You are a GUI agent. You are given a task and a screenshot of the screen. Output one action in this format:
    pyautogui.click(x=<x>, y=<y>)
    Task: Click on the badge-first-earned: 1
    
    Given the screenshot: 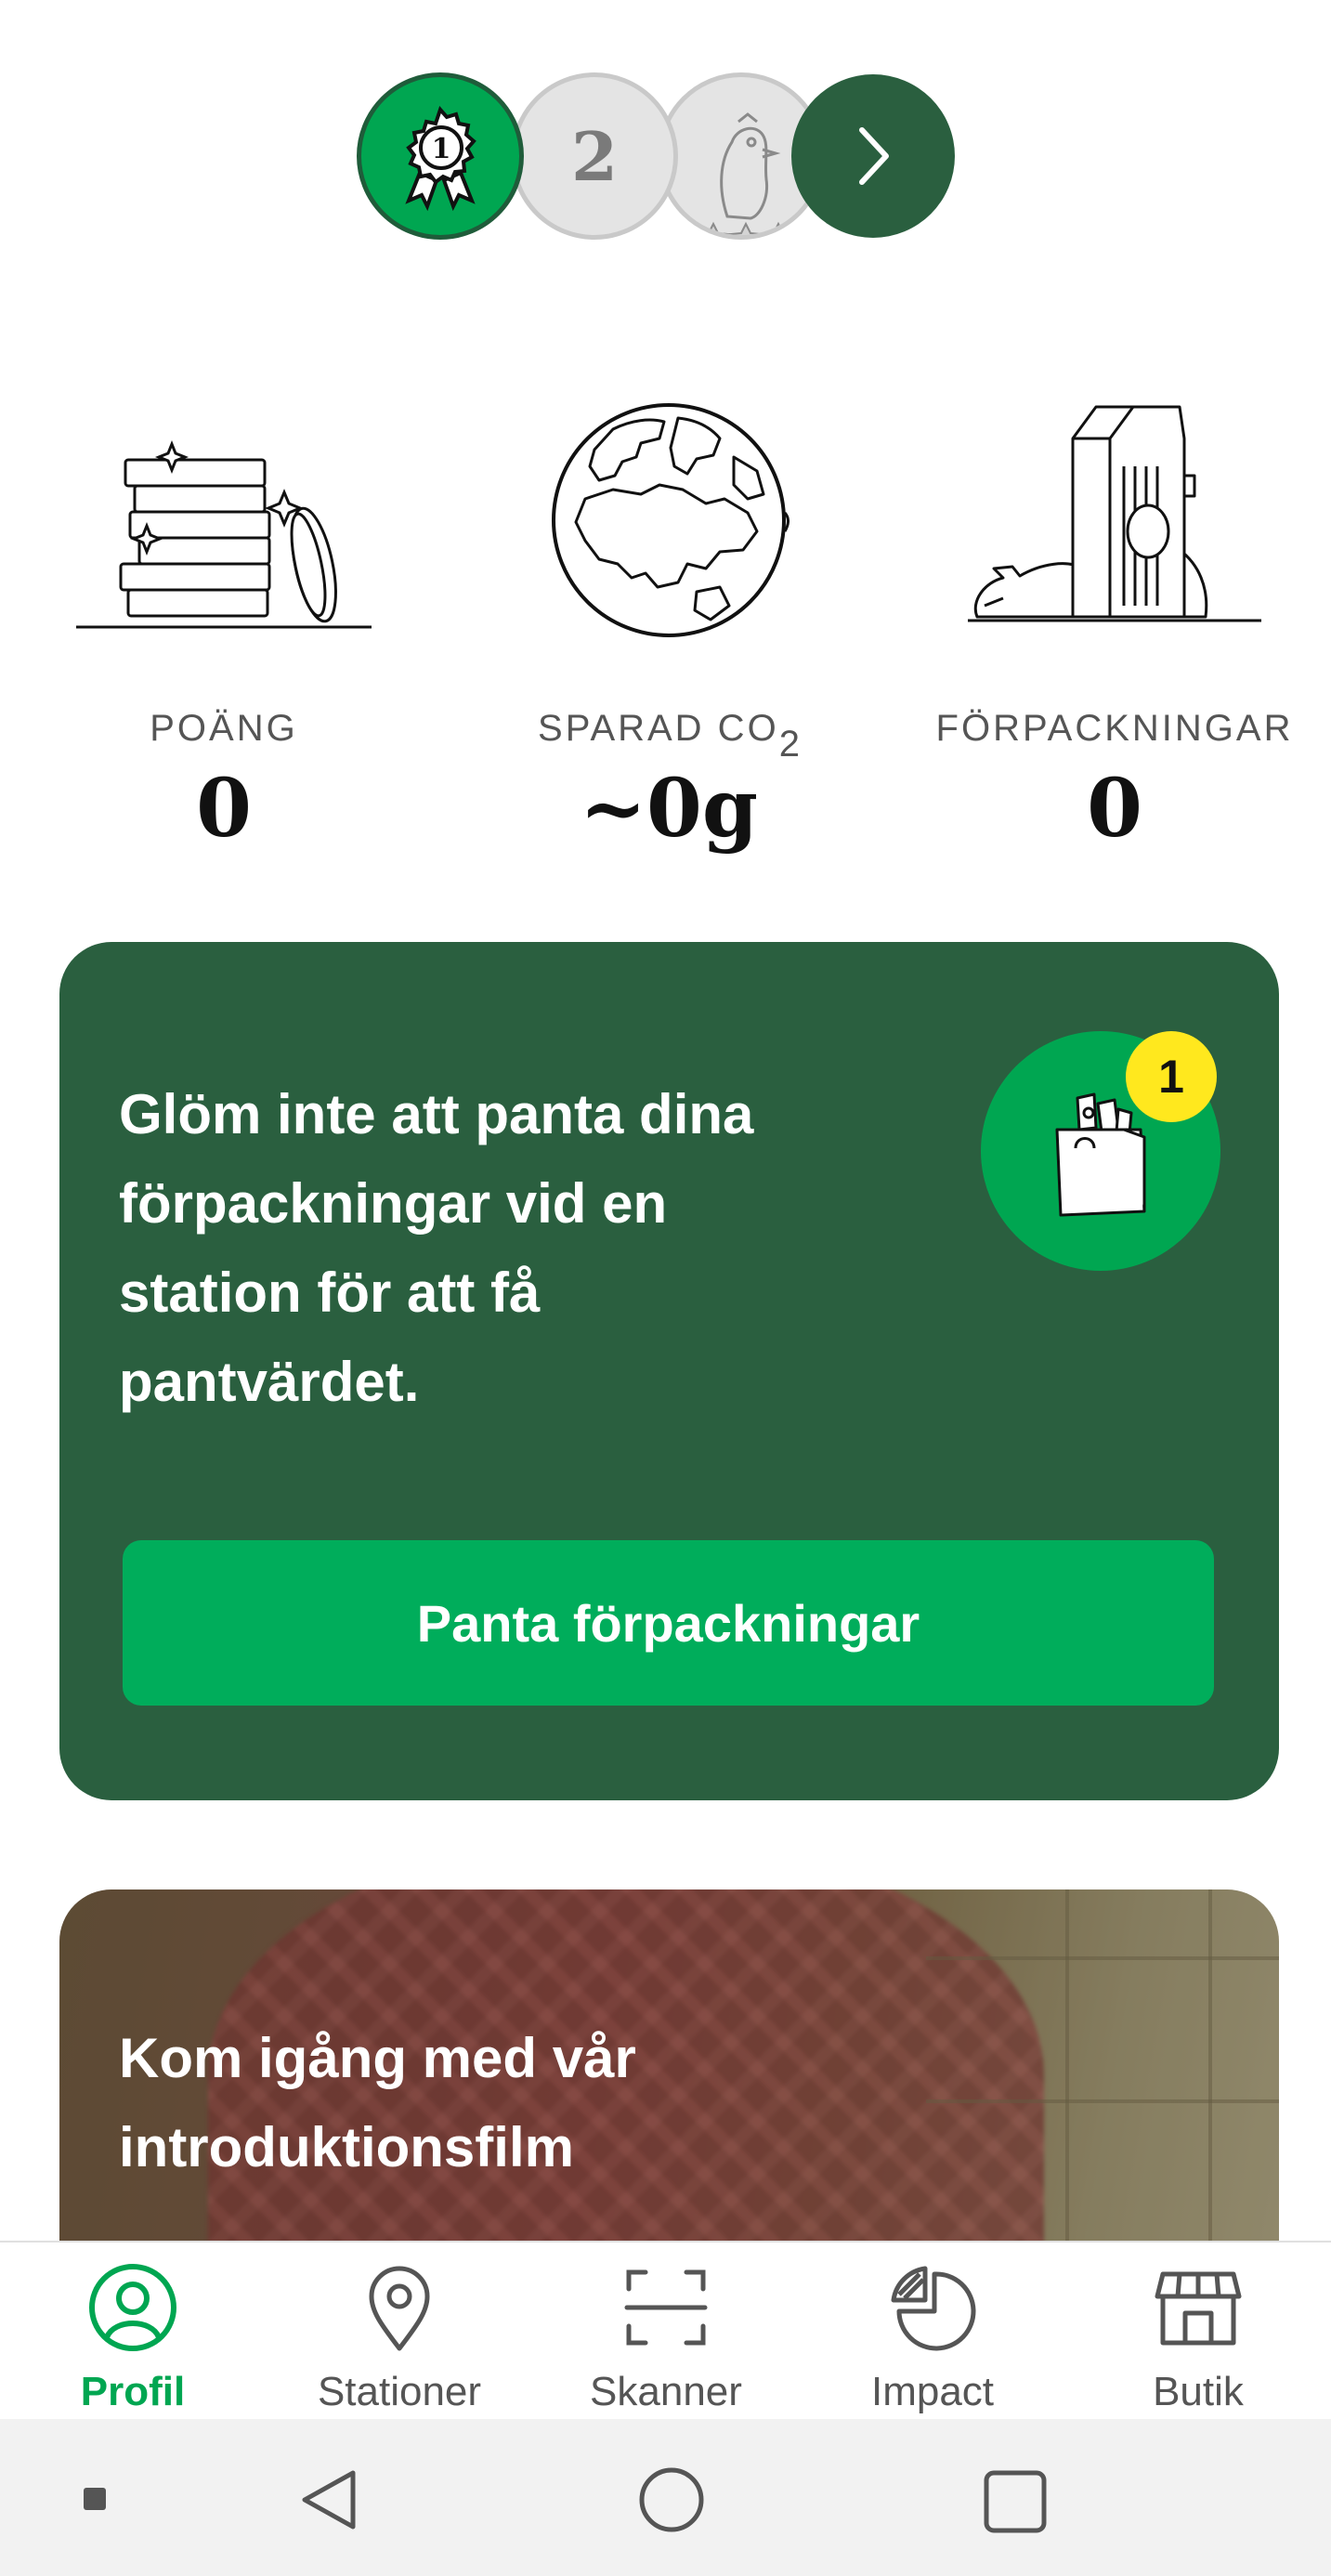 What is the action you would take?
    pyautogui.click(x=440, y=156)
    